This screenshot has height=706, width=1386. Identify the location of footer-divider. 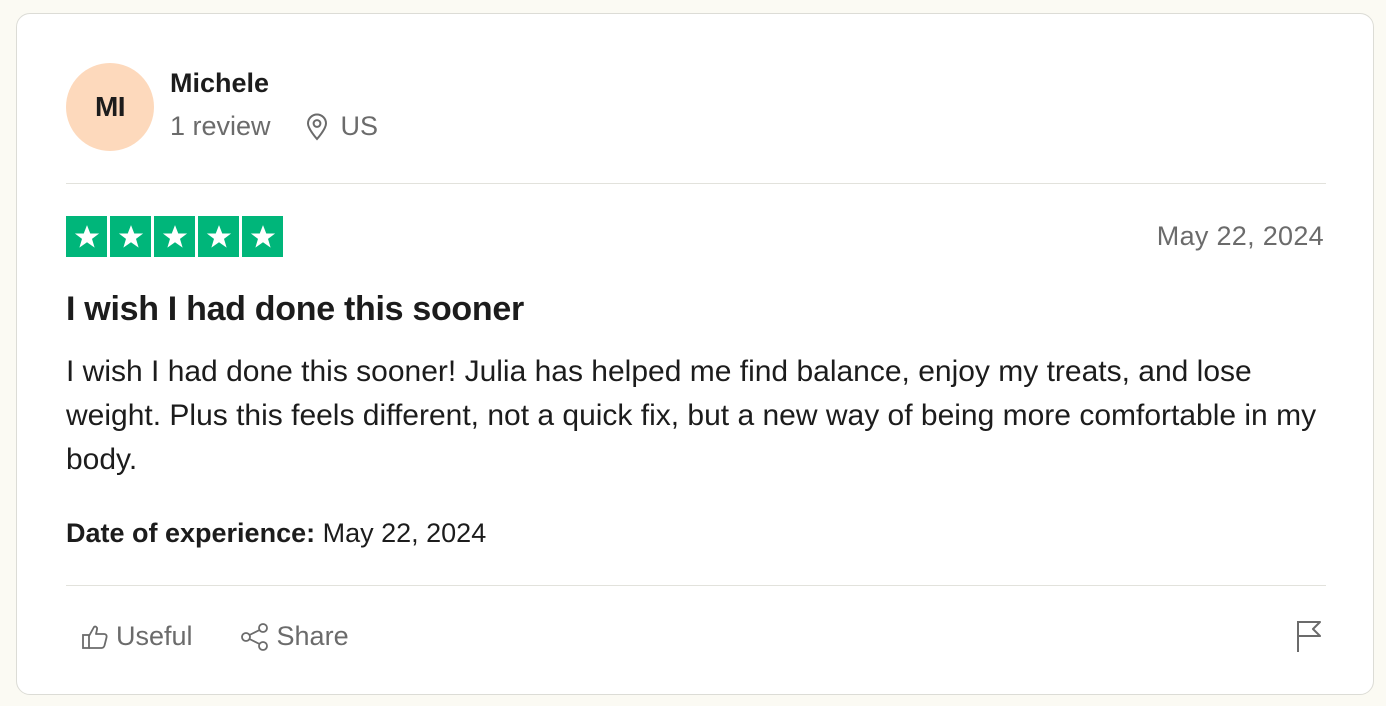
(696, 585).